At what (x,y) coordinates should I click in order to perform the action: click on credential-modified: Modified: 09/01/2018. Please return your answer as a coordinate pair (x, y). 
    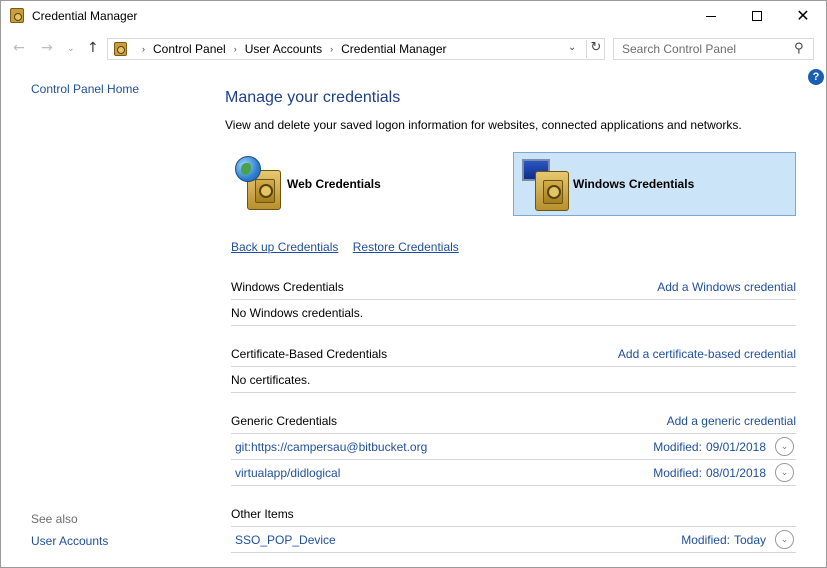
    Looking at the image, I should click on (709, 447).